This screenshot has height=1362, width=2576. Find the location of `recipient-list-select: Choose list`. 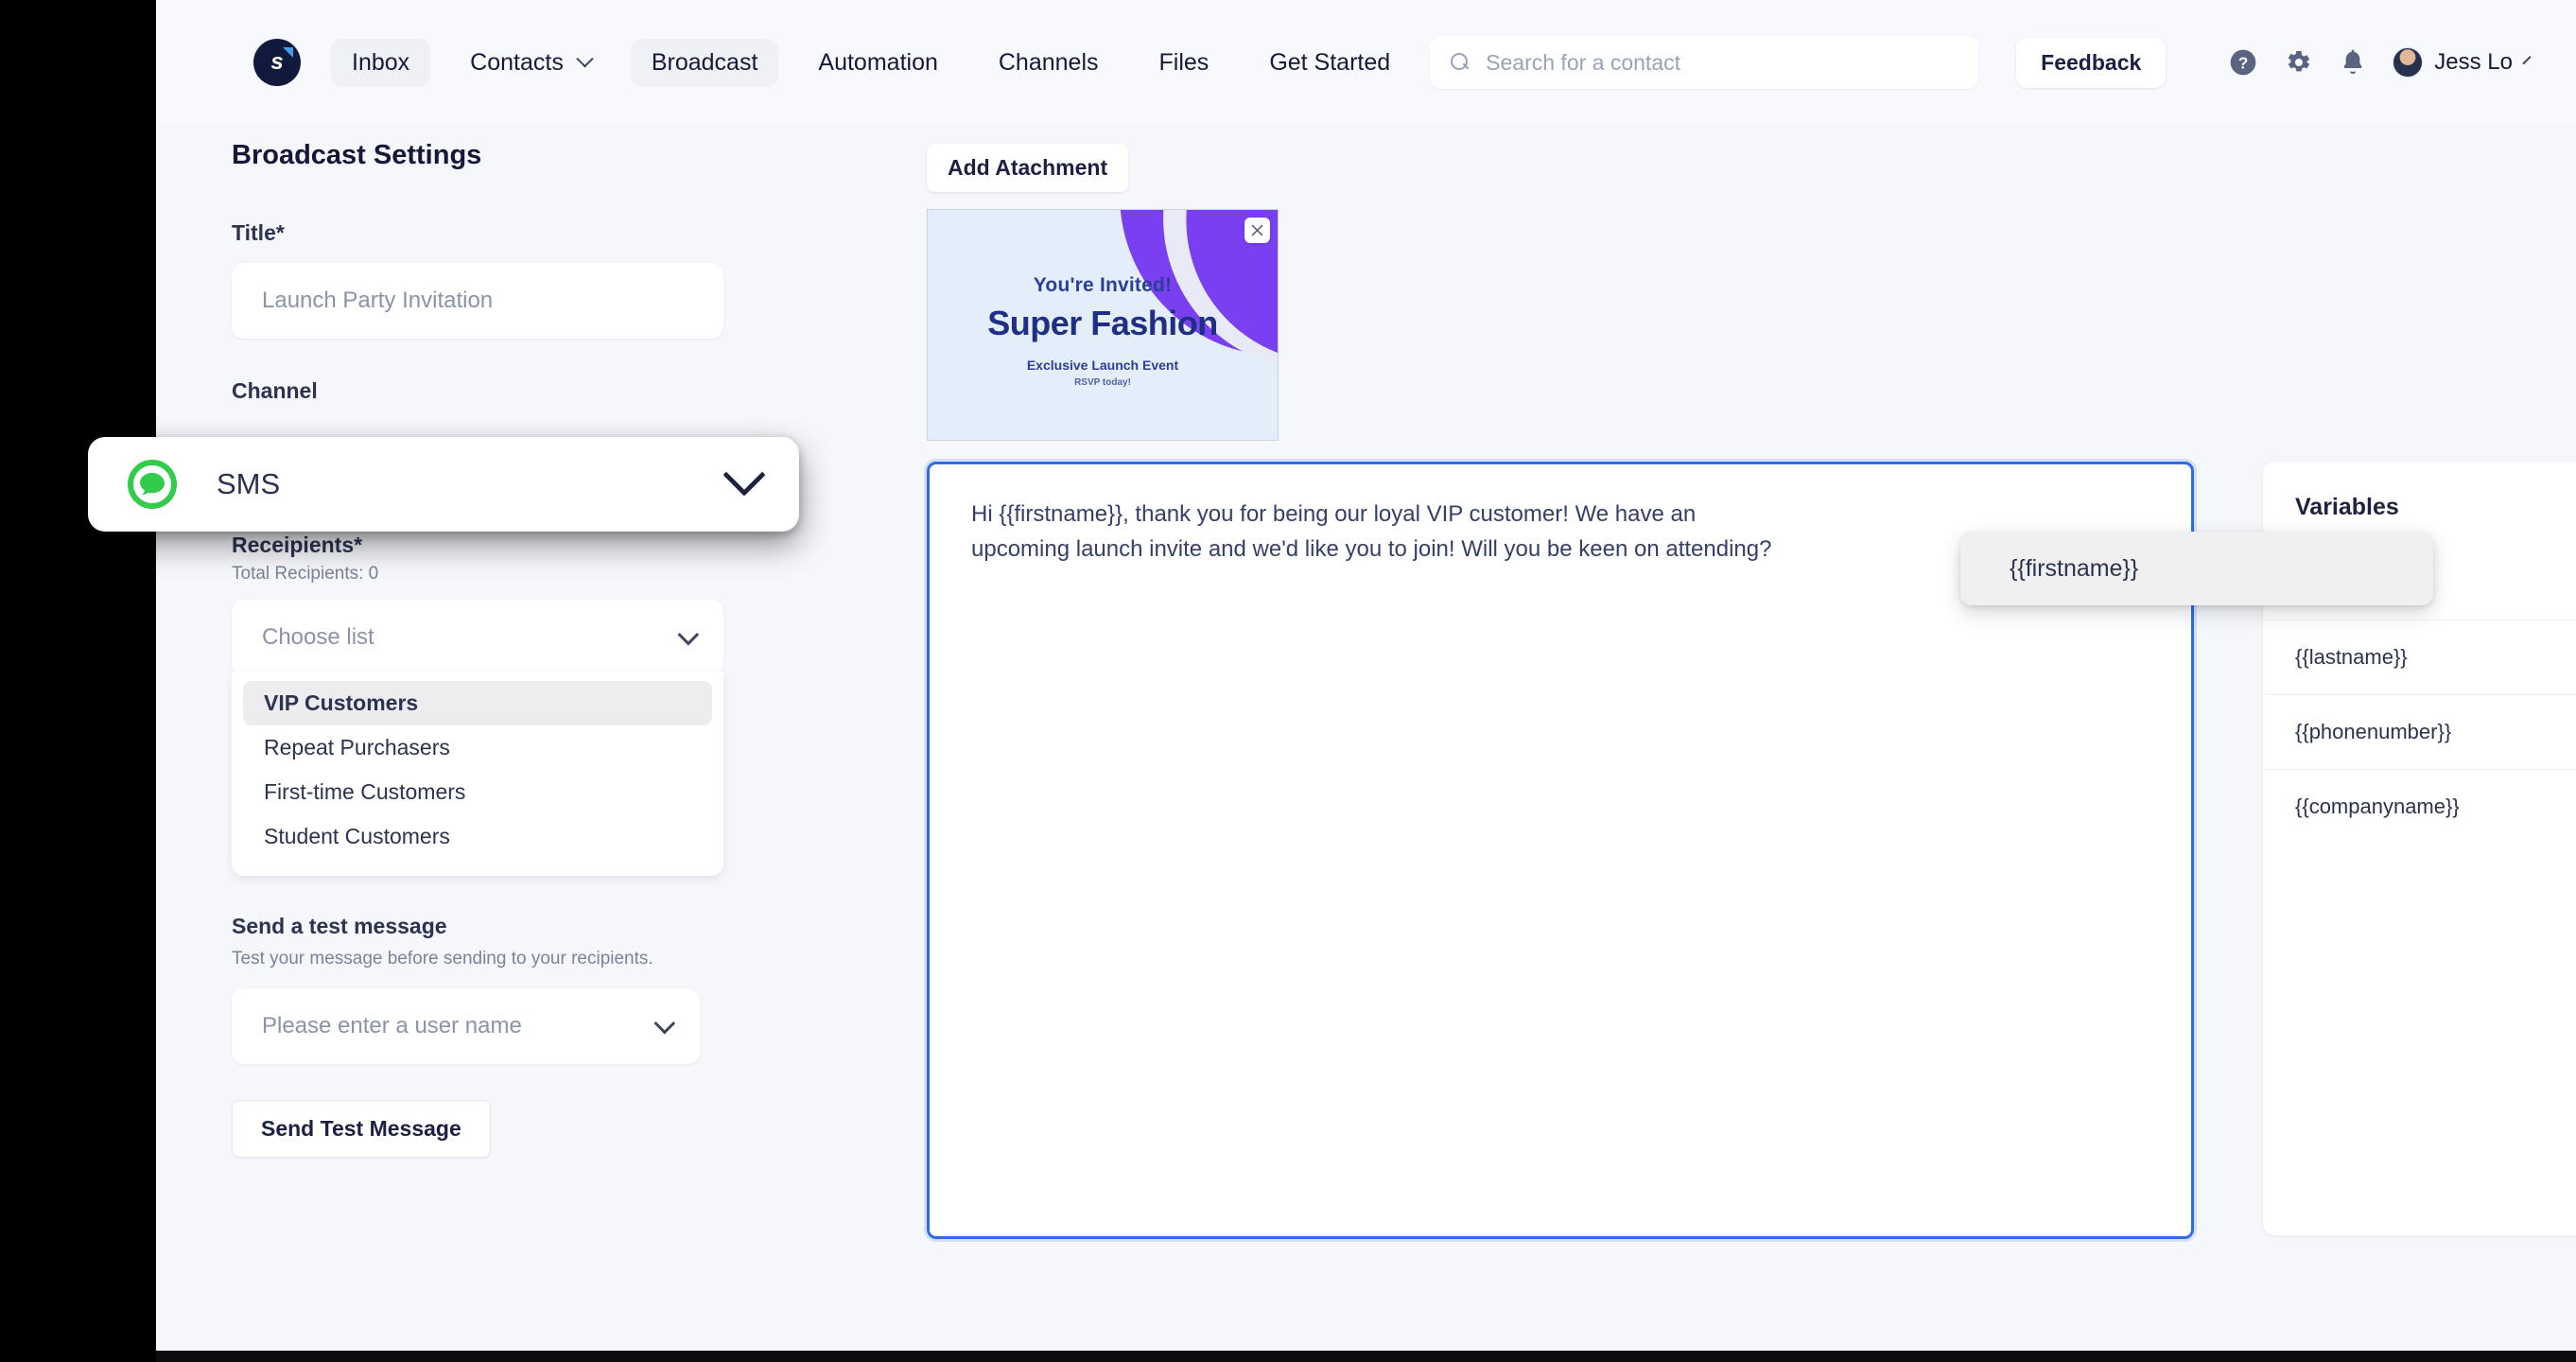

recipient-list-select: Choose list is located at coordinates (477, 637).